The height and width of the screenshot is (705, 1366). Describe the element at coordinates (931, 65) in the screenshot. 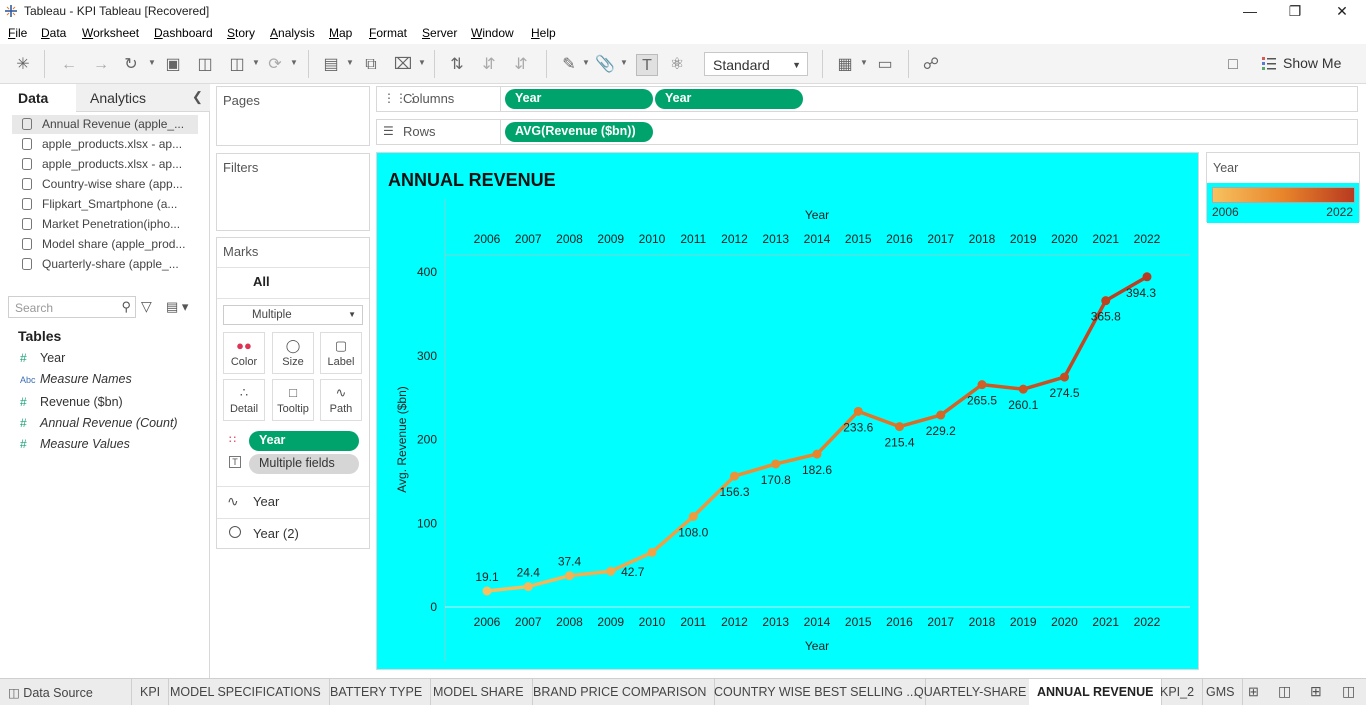

I see `share-icon: ☍` at that location.